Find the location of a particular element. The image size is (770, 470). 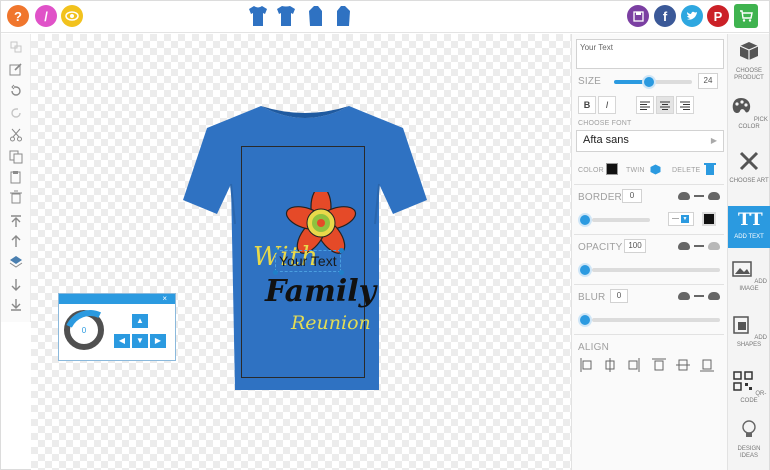

design-text-selected: Your Text is located at coordinates (308, 261).